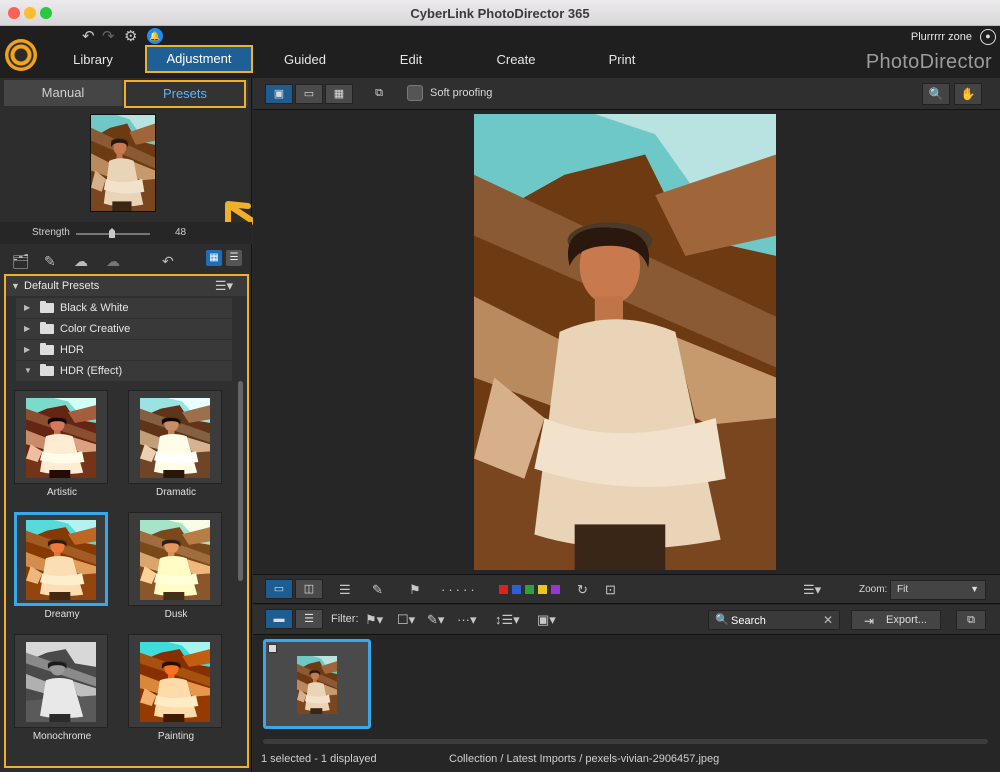 The height and width of the screenshot is (772, 1000). Describe the element at coordinates (309, 589) in the screenshot. I see `split-view-button: ◫` at that location.